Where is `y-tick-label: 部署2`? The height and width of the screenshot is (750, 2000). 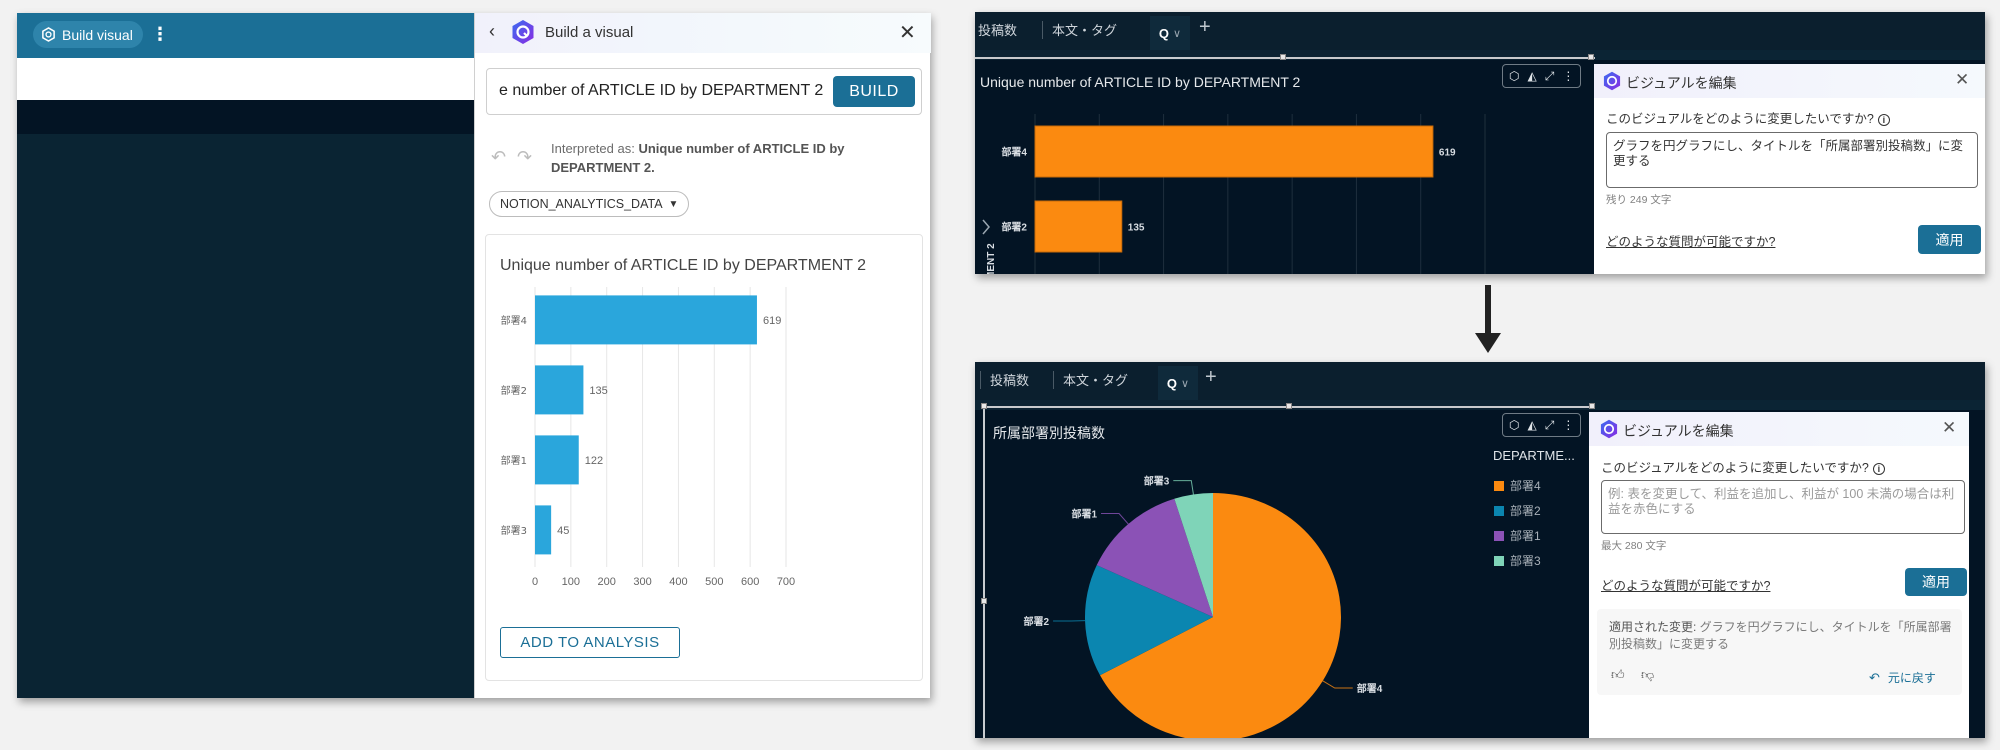
y-tick-label: 部署2 is located at coordinates (514, 390).